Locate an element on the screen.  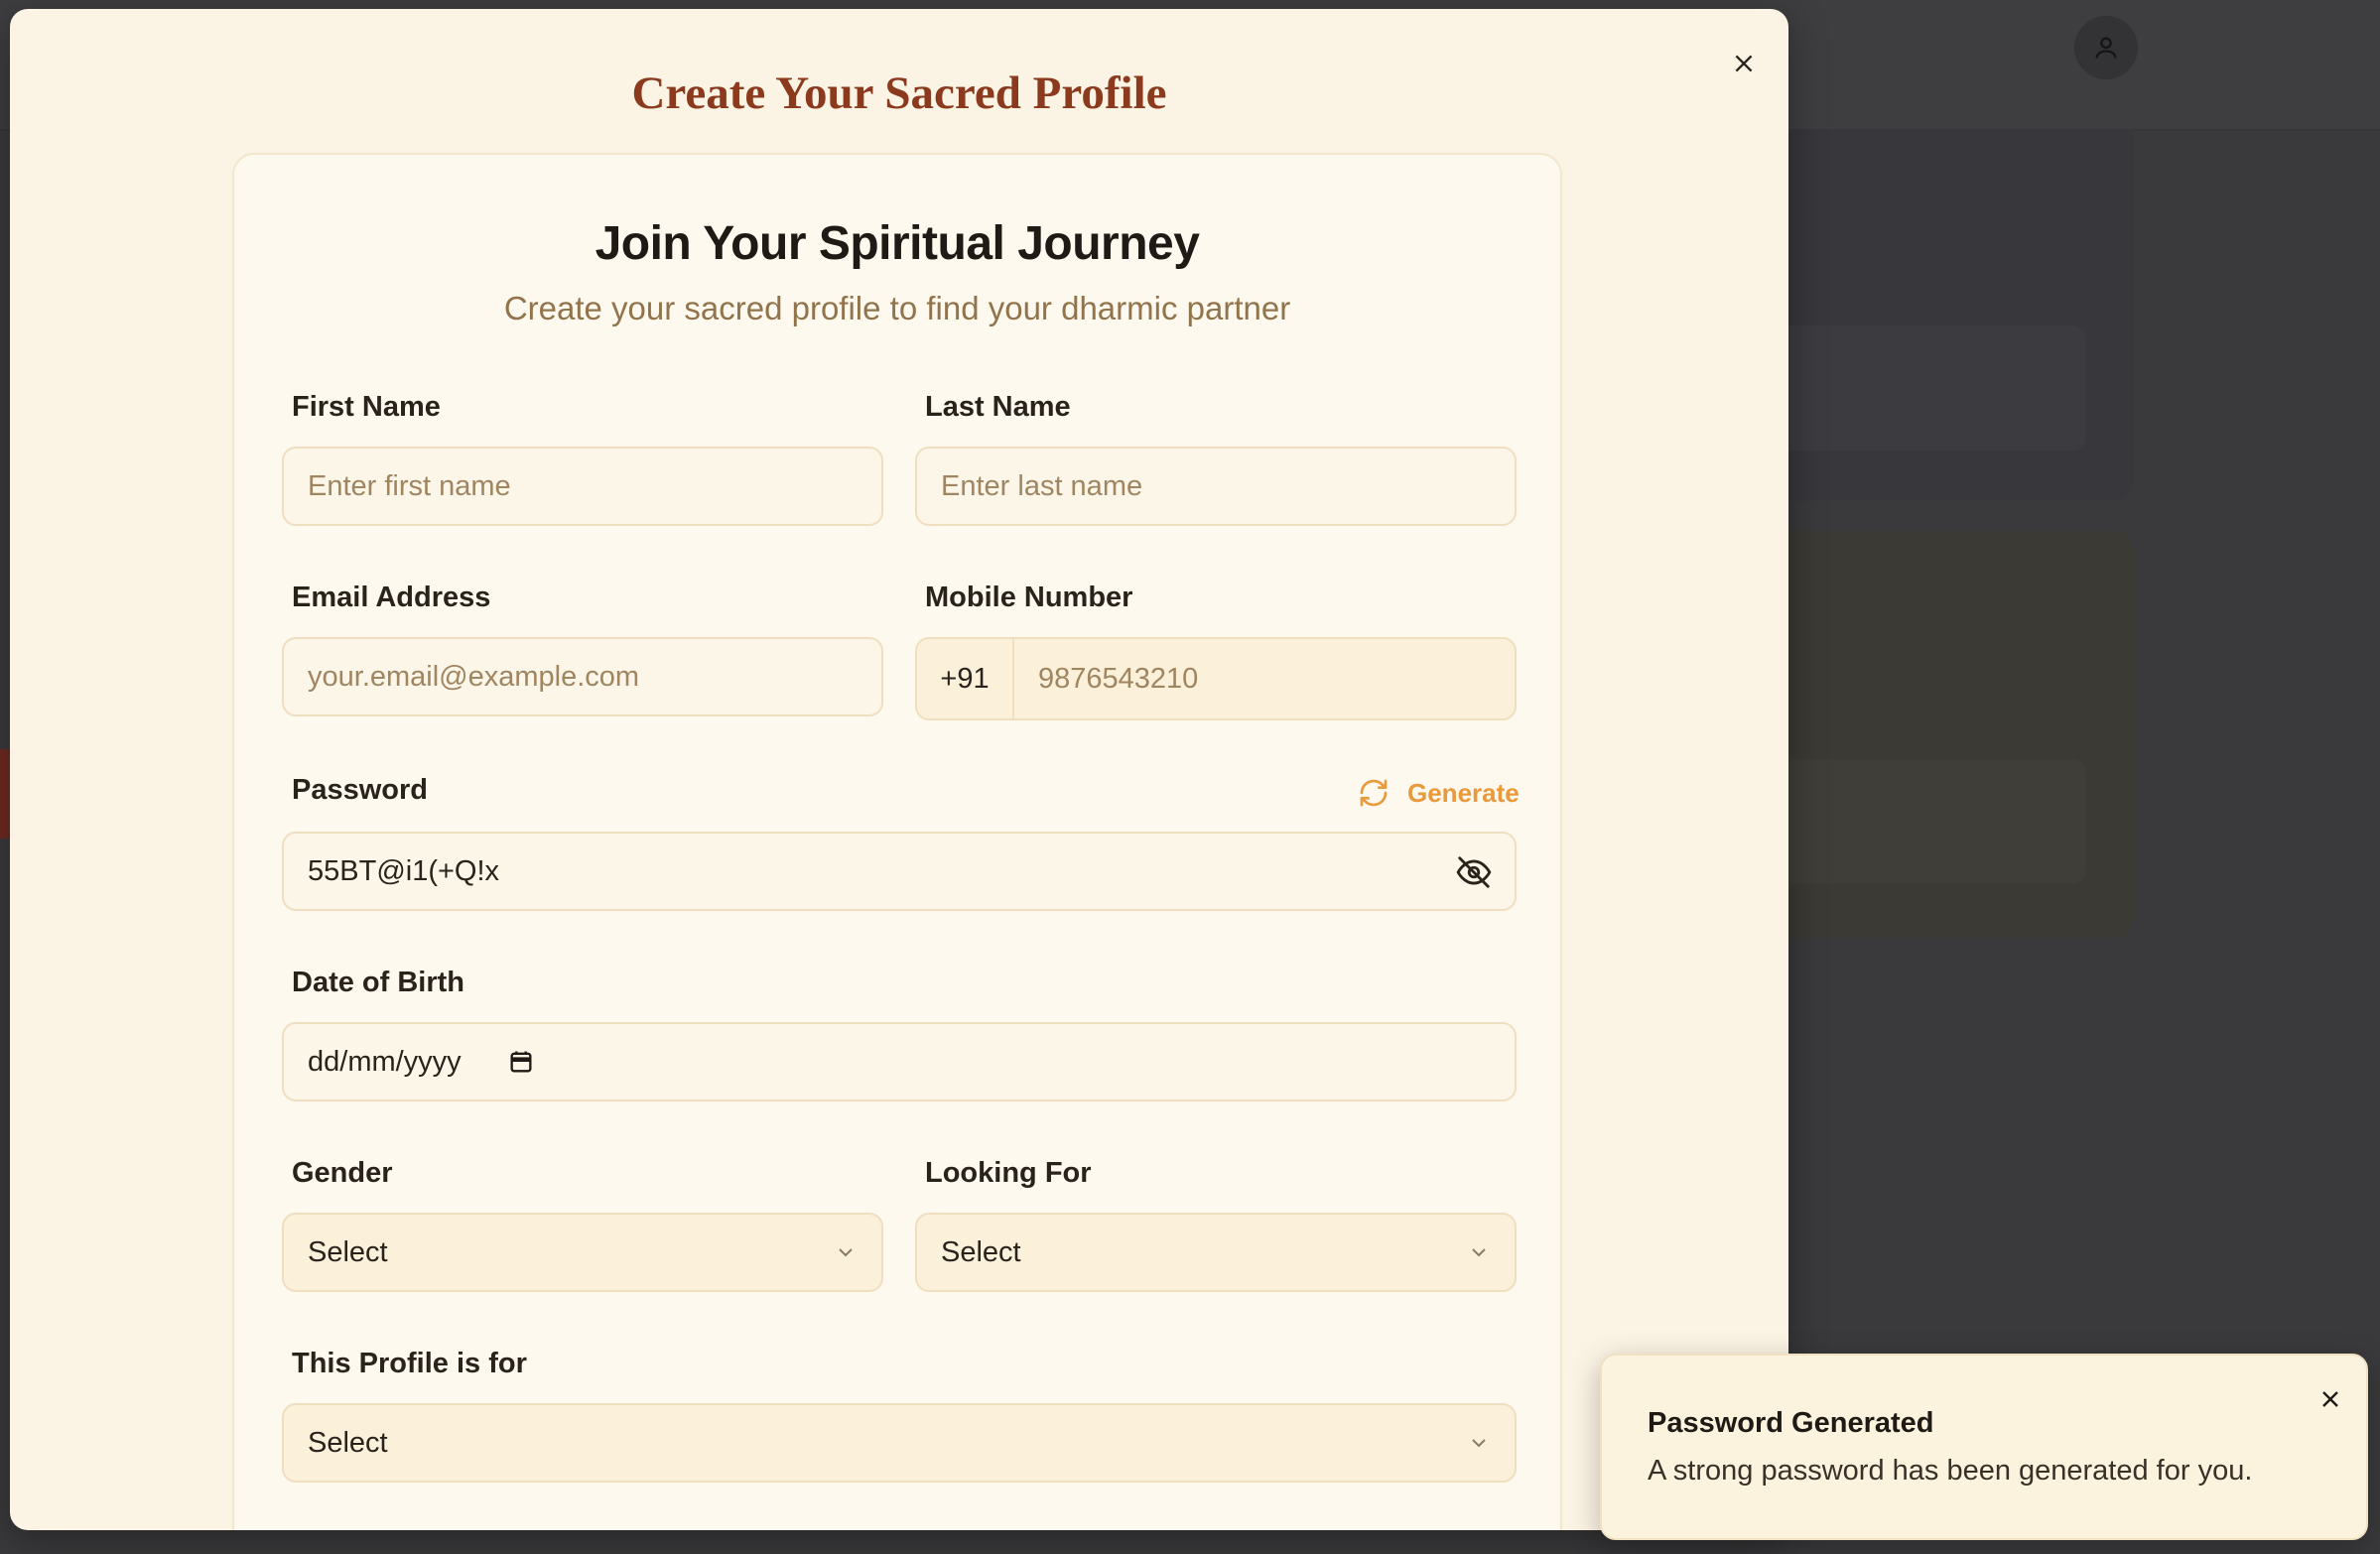
looking-for-select: Select is located at coordinates (1216, 1252).